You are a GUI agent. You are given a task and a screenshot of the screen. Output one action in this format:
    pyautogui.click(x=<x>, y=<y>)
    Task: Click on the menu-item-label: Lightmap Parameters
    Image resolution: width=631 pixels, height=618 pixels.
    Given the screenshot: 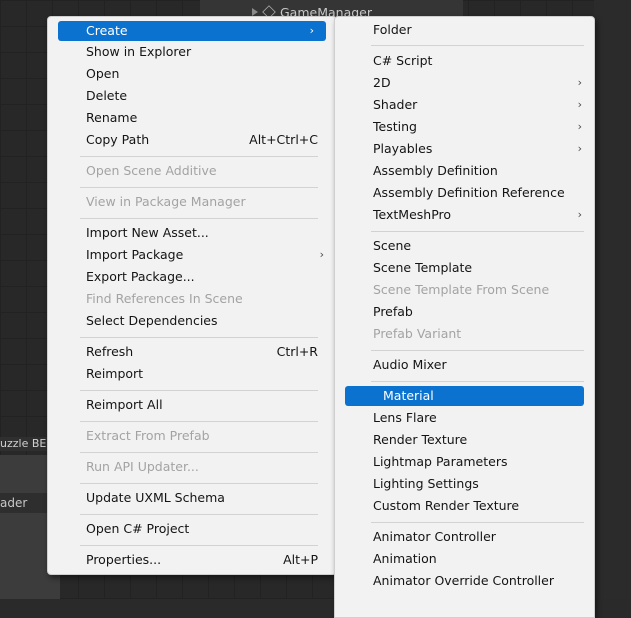 What is the action you would take?
    pyautogui.click(x=440, y=461)
    